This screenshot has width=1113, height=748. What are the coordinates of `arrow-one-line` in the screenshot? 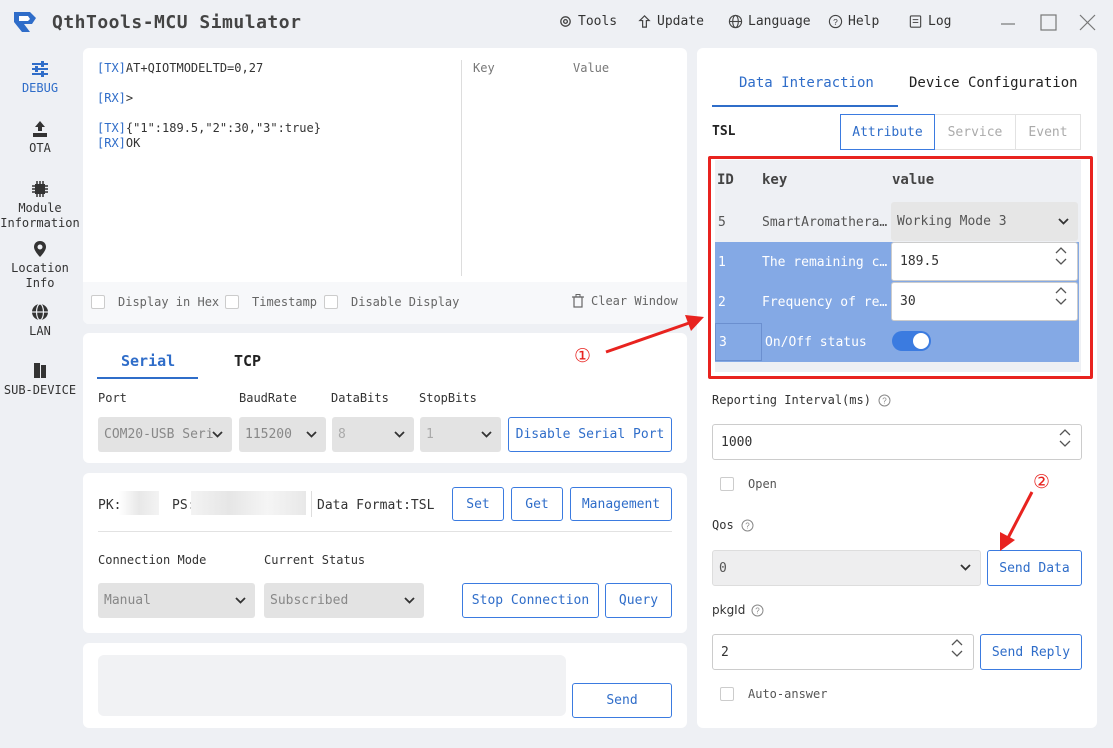 It's located at (649, 337).